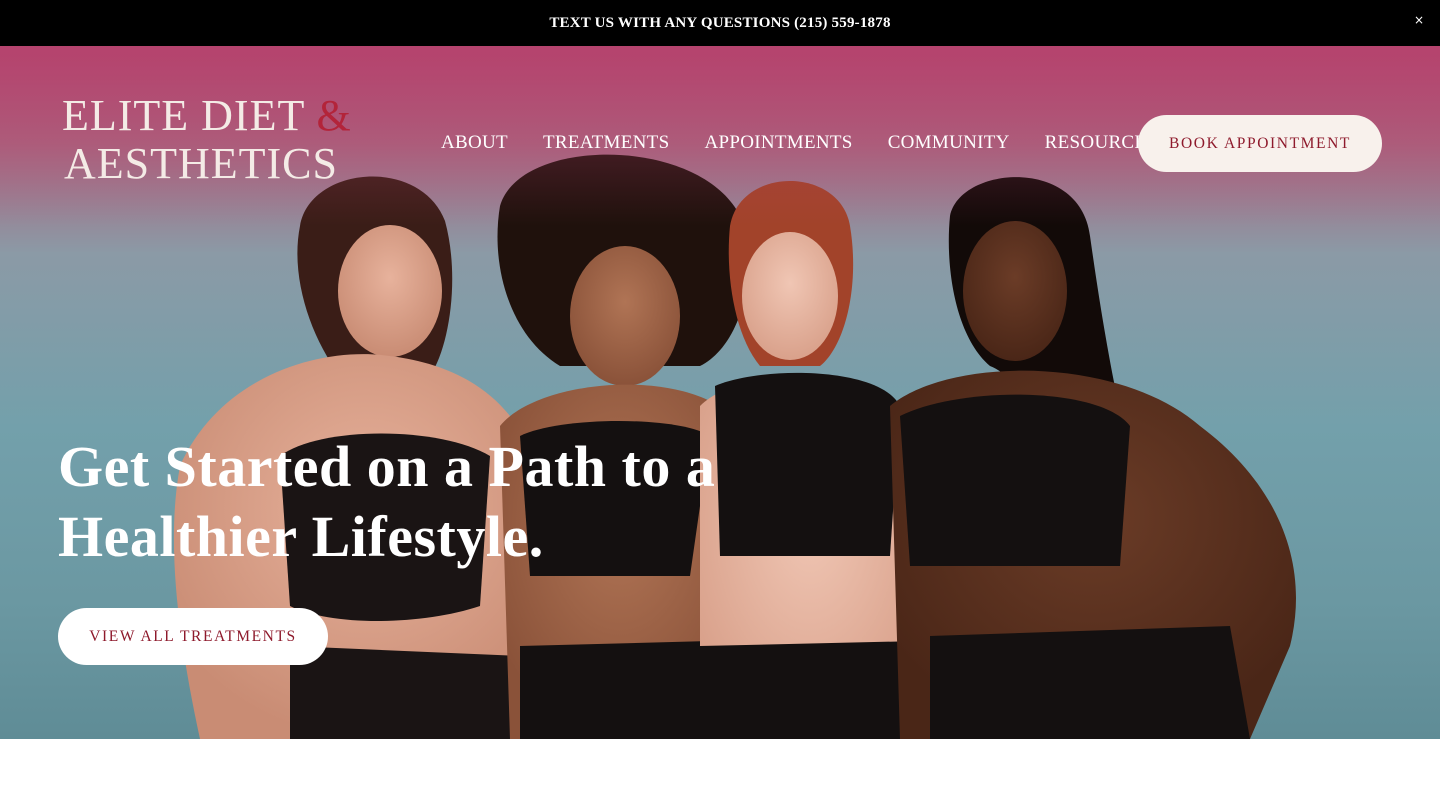 The image size is (1440, 810). I want to click on nav-item-community: COMMUNITY, so click(949, 143).